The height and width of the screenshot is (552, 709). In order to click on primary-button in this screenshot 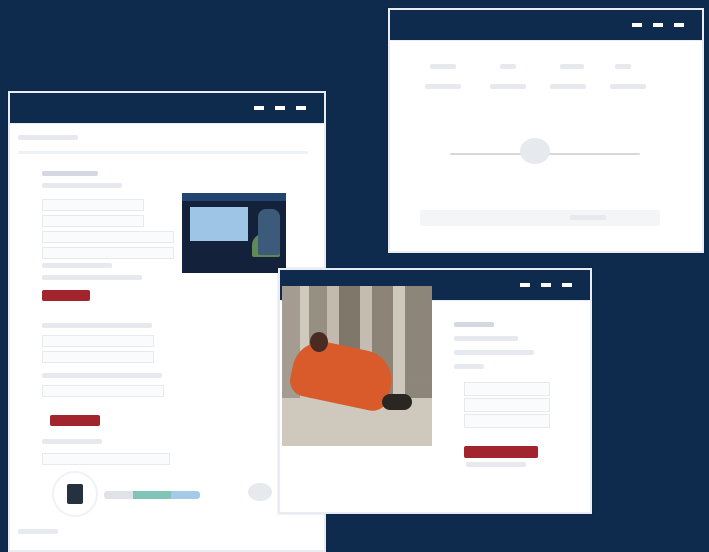, I will do `click(66, 295)`.